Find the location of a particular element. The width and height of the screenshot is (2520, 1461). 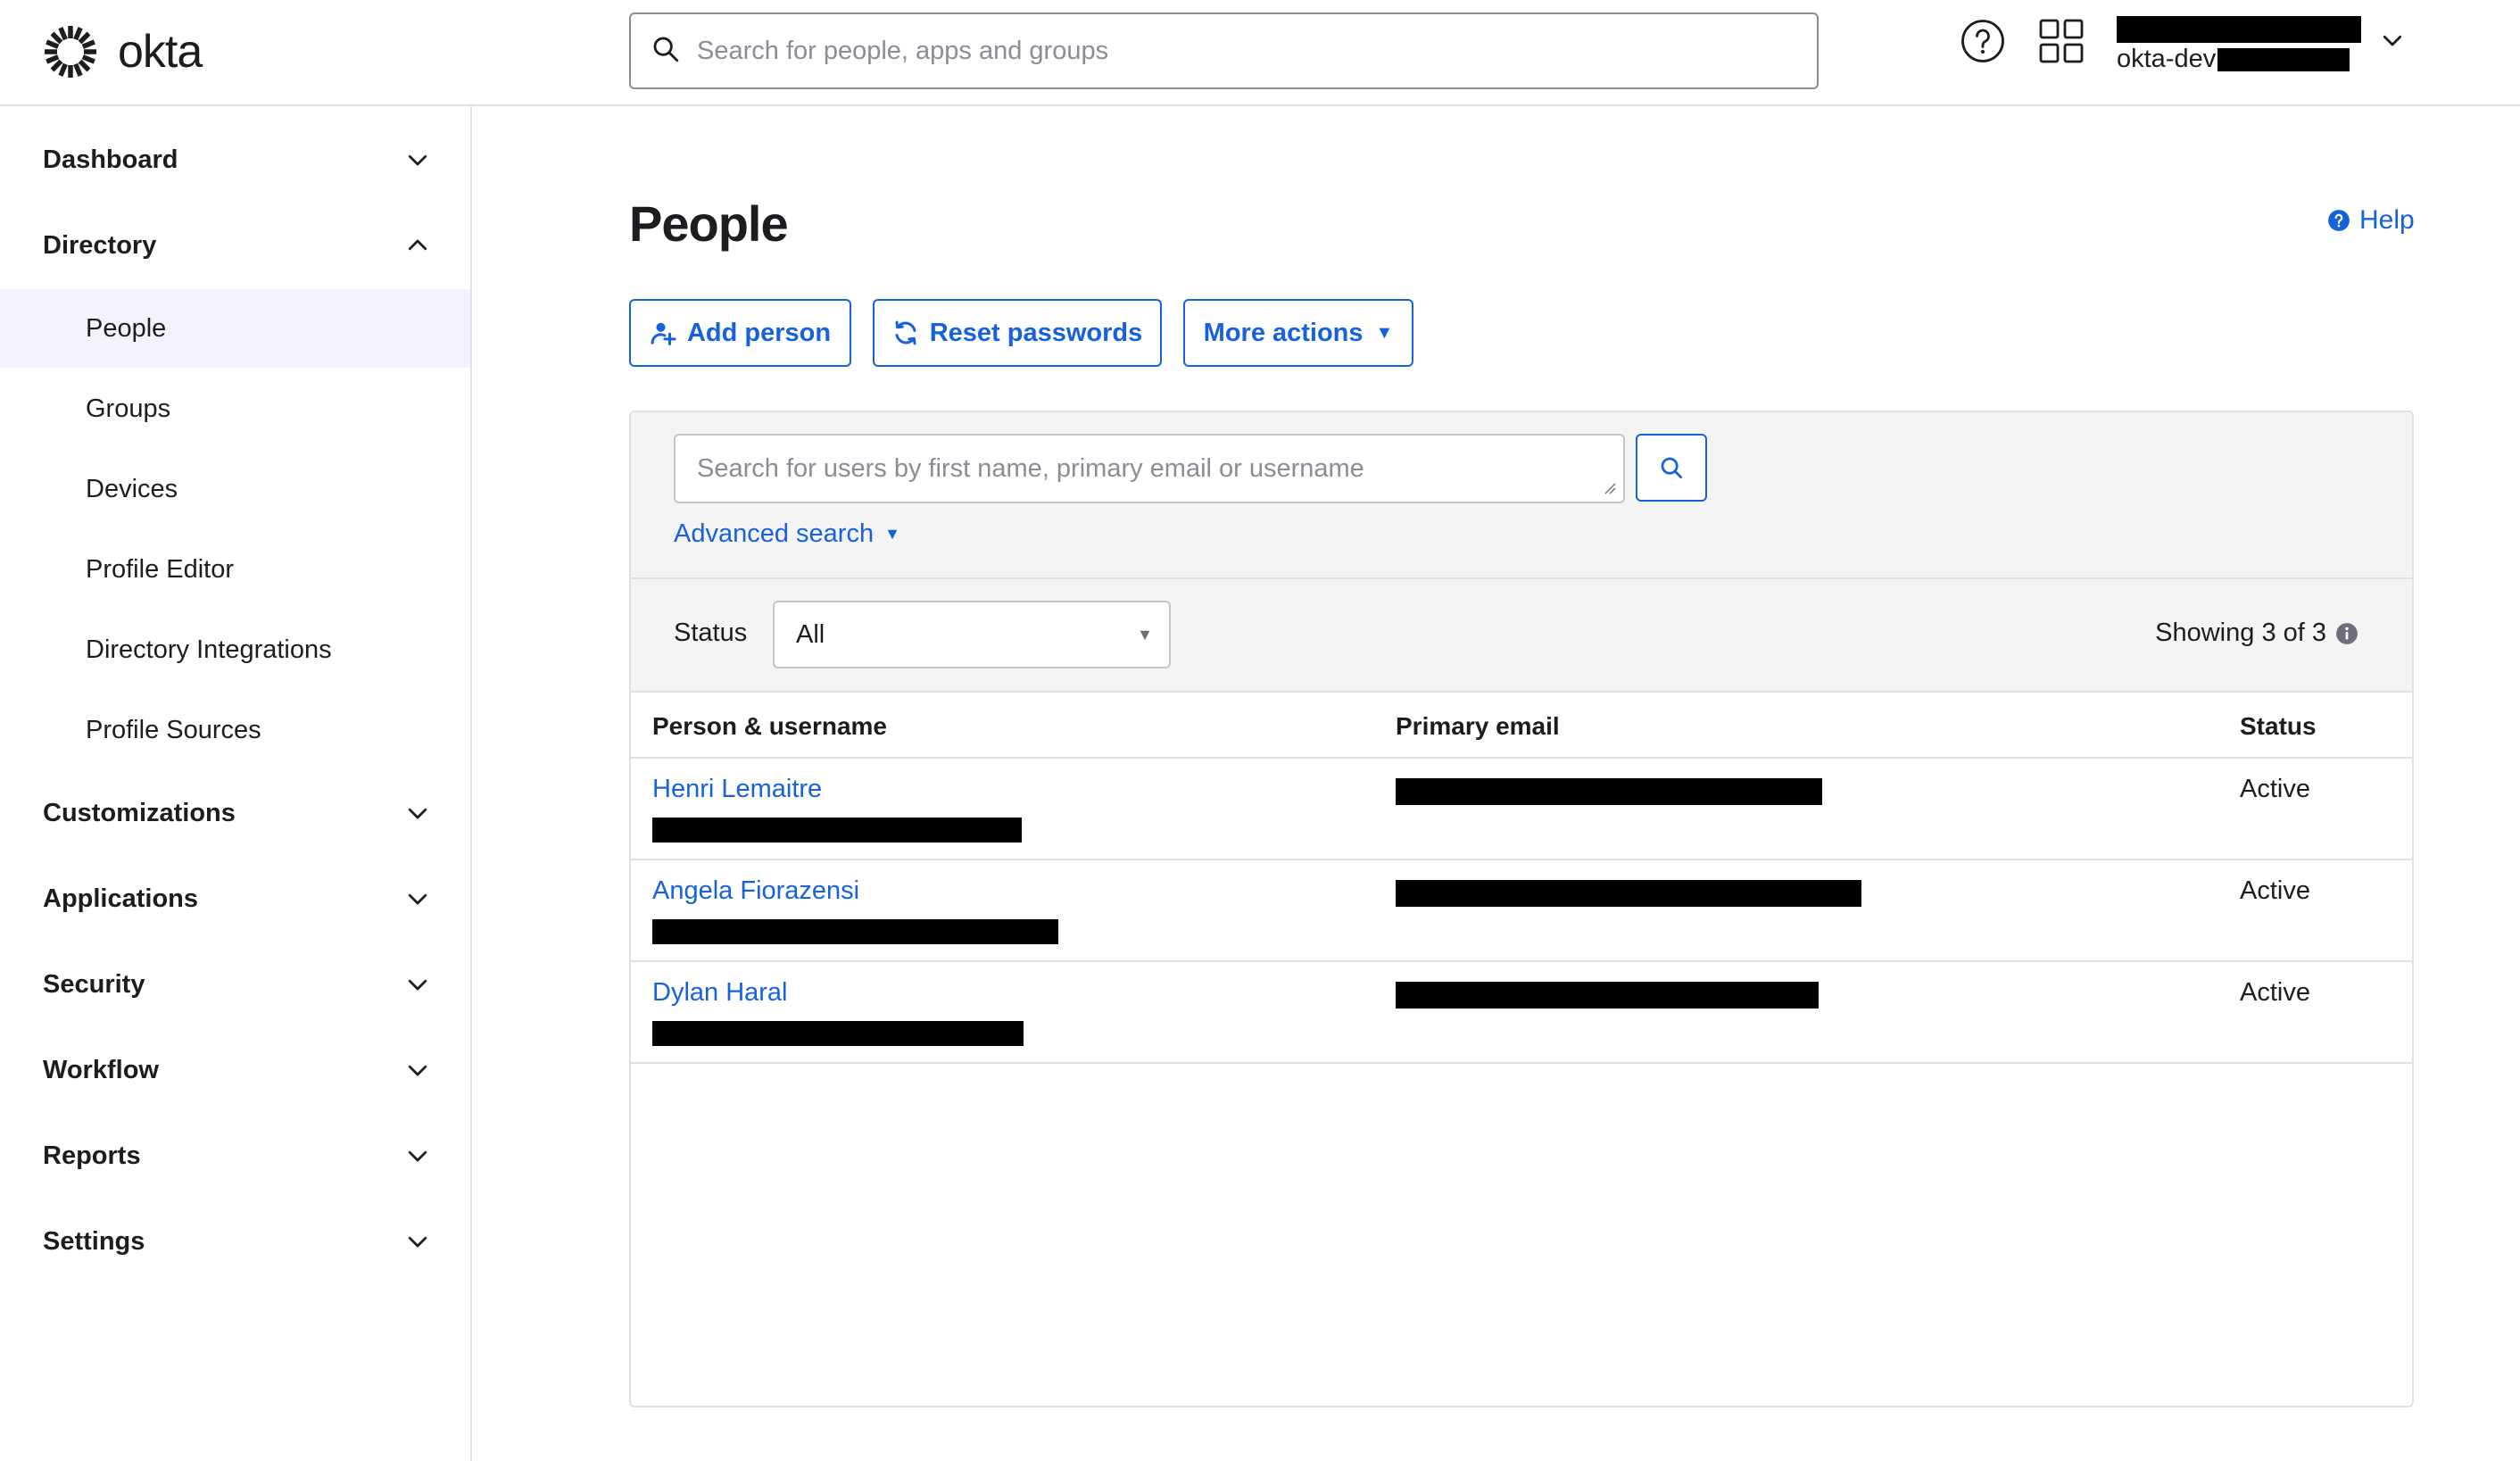

global-search-input is located at coordinates (1232, 51).